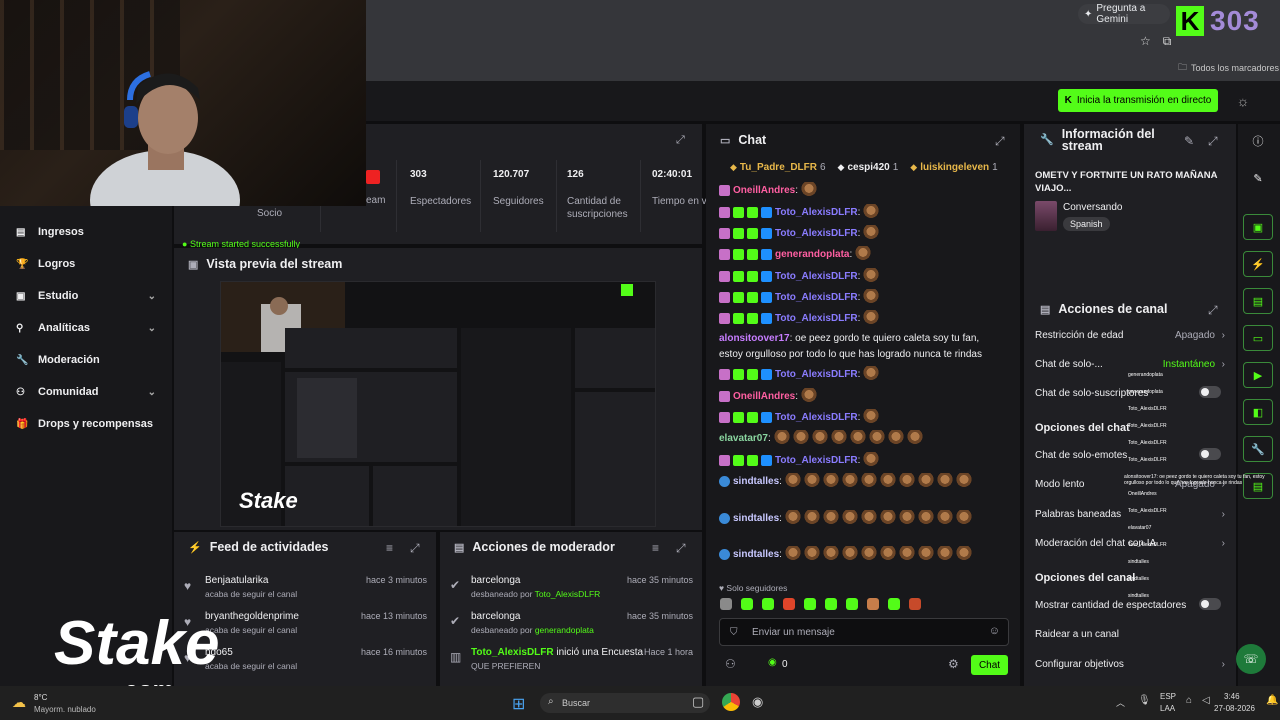 The width and height of the screenshot is (1280, 720). Describe the element at coordinates (864, 632) in the screenshot. I see `chat-input: ⛉ Enviar un mensaje ☺` at that location.